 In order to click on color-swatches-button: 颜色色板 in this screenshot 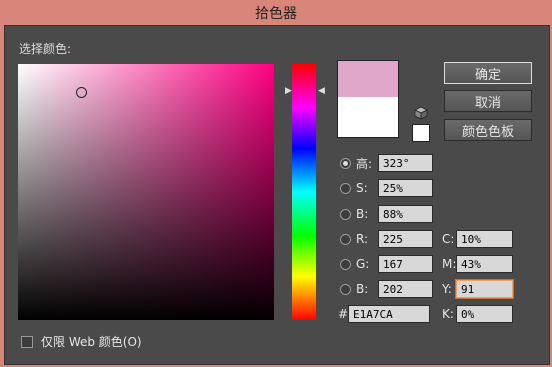, I will do `click(488, 130)`.